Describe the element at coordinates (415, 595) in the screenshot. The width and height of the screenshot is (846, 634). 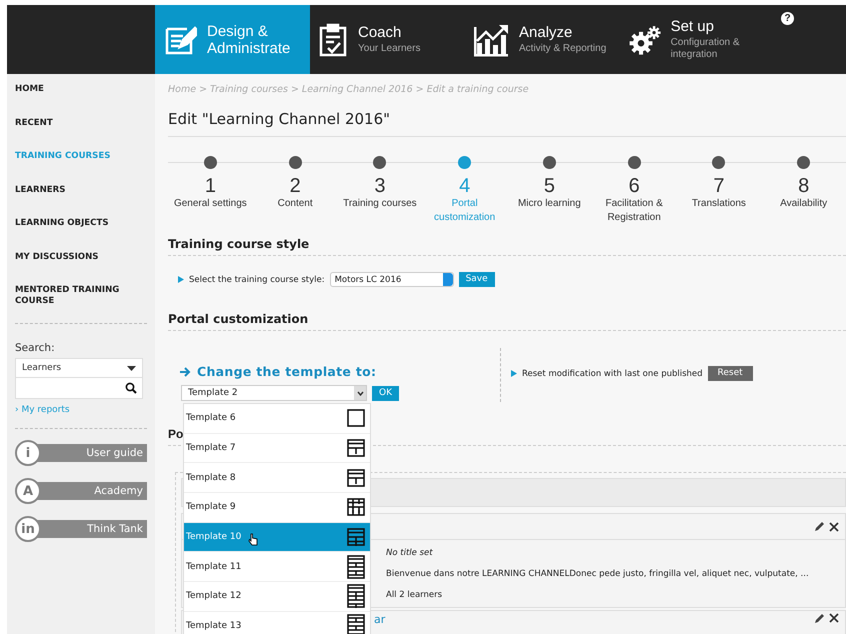
I see `card-audience: All 2 learners` at that location.